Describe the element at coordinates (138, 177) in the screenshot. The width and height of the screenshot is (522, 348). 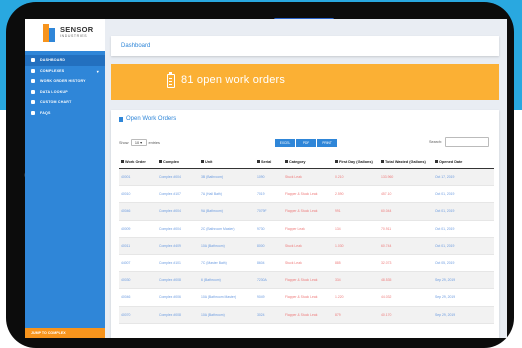
I see `cell-work-order: 40001` at that location.